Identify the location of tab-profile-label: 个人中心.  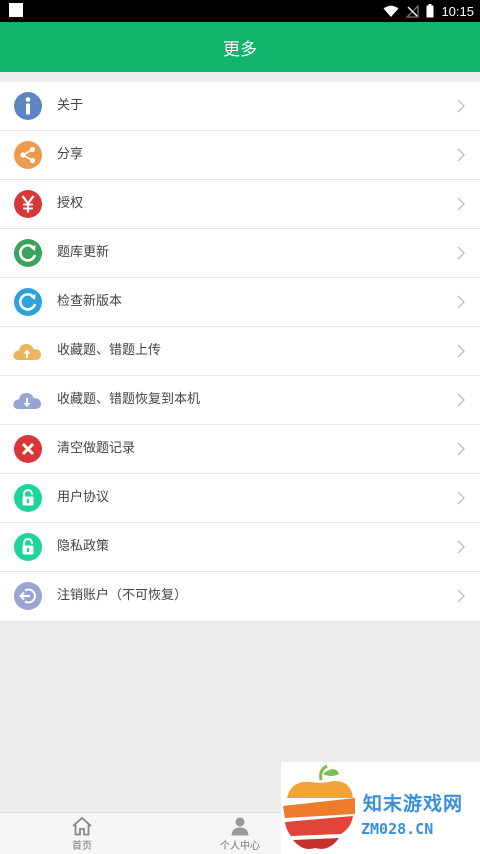
(240, 846).